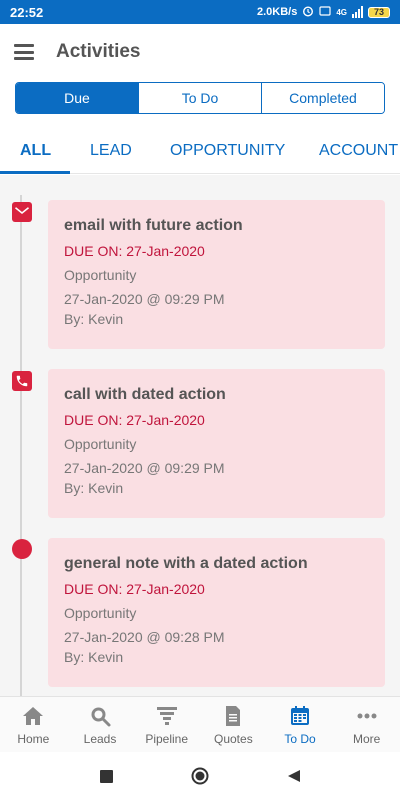 This screenshot has height=800, width=400. I want to click on back-triangle-icon, so click(294, 776).